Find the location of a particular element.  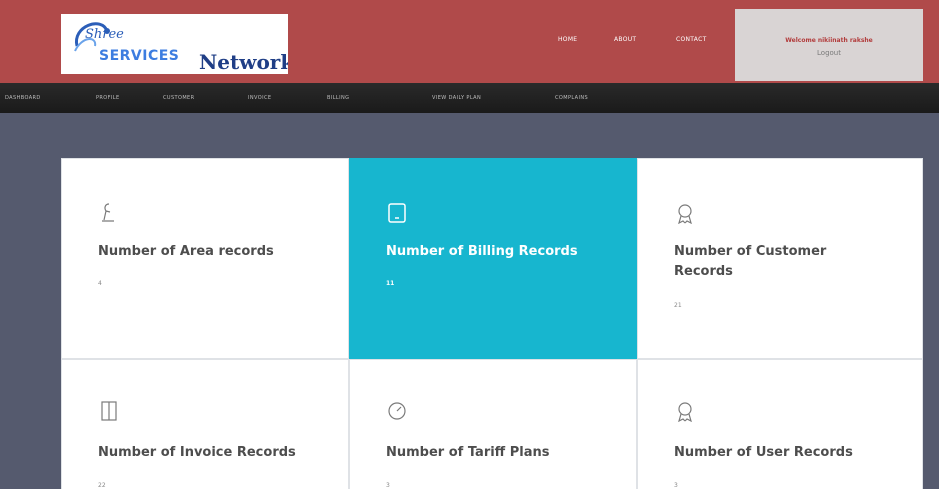

card-count: 21 is located at coordinates (678, 305).